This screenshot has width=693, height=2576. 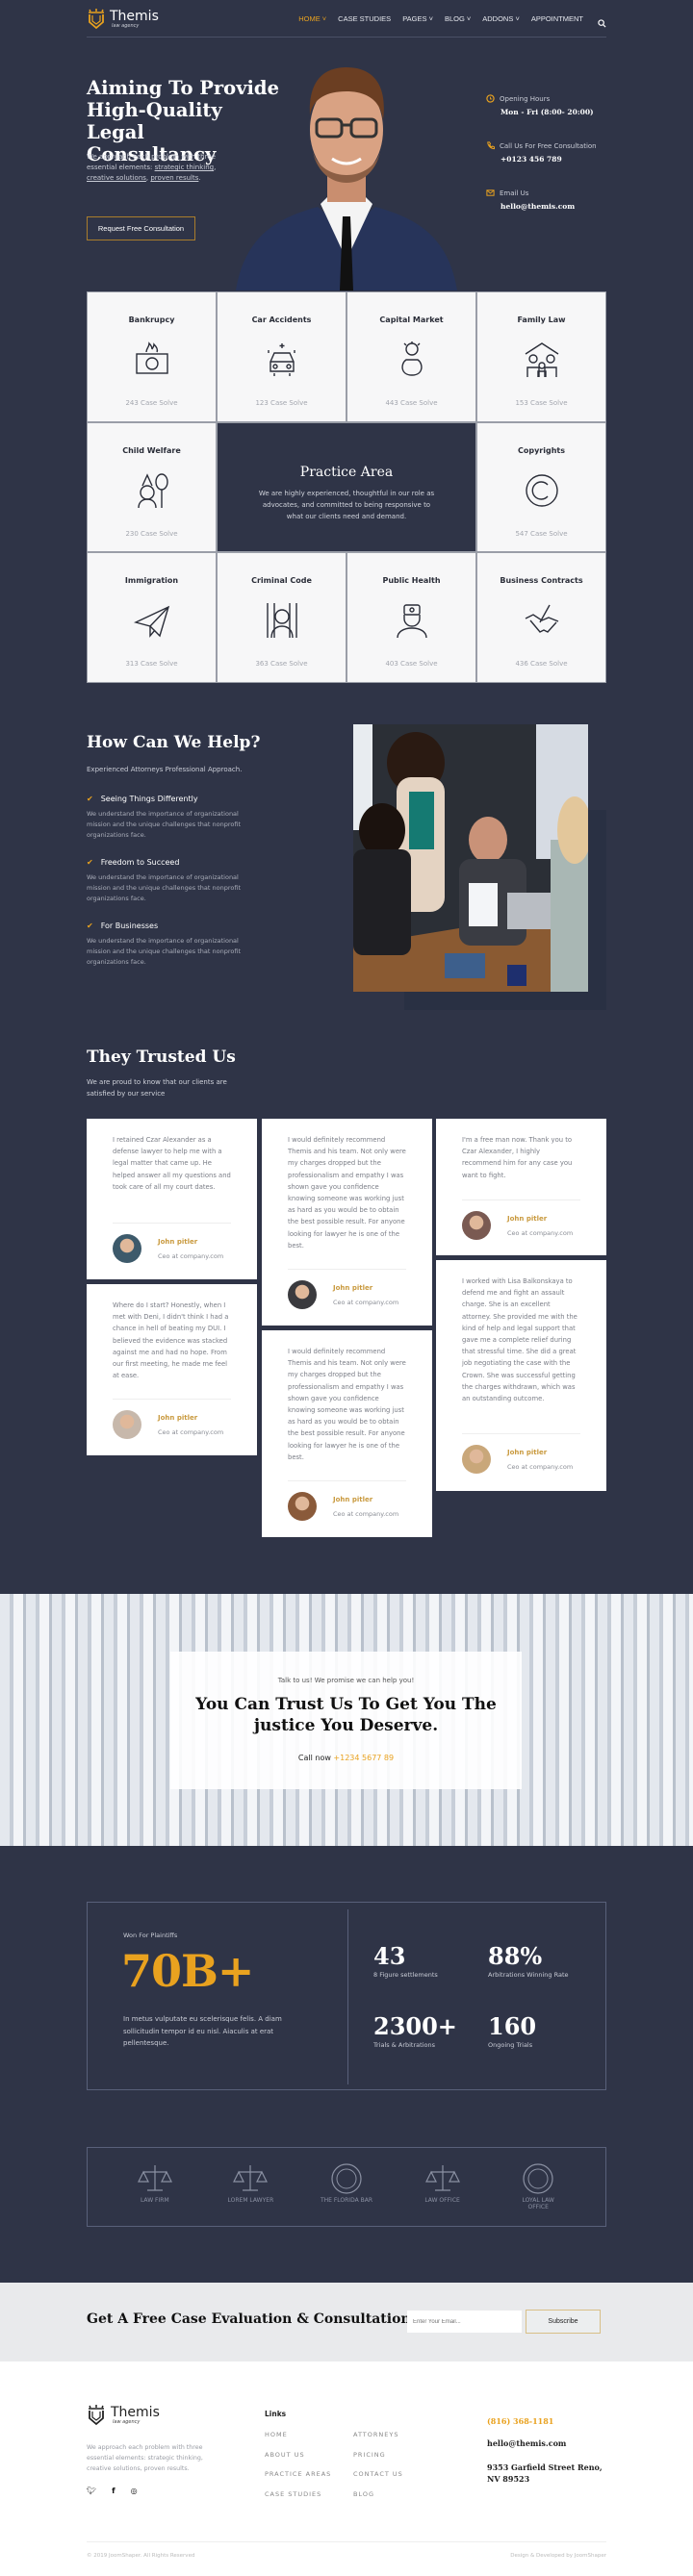 What do you see at coordinates (185, 167) in the screenshot?
I see `link-strategic-thinking: strategic thinking` at bounding box center [185, 167].